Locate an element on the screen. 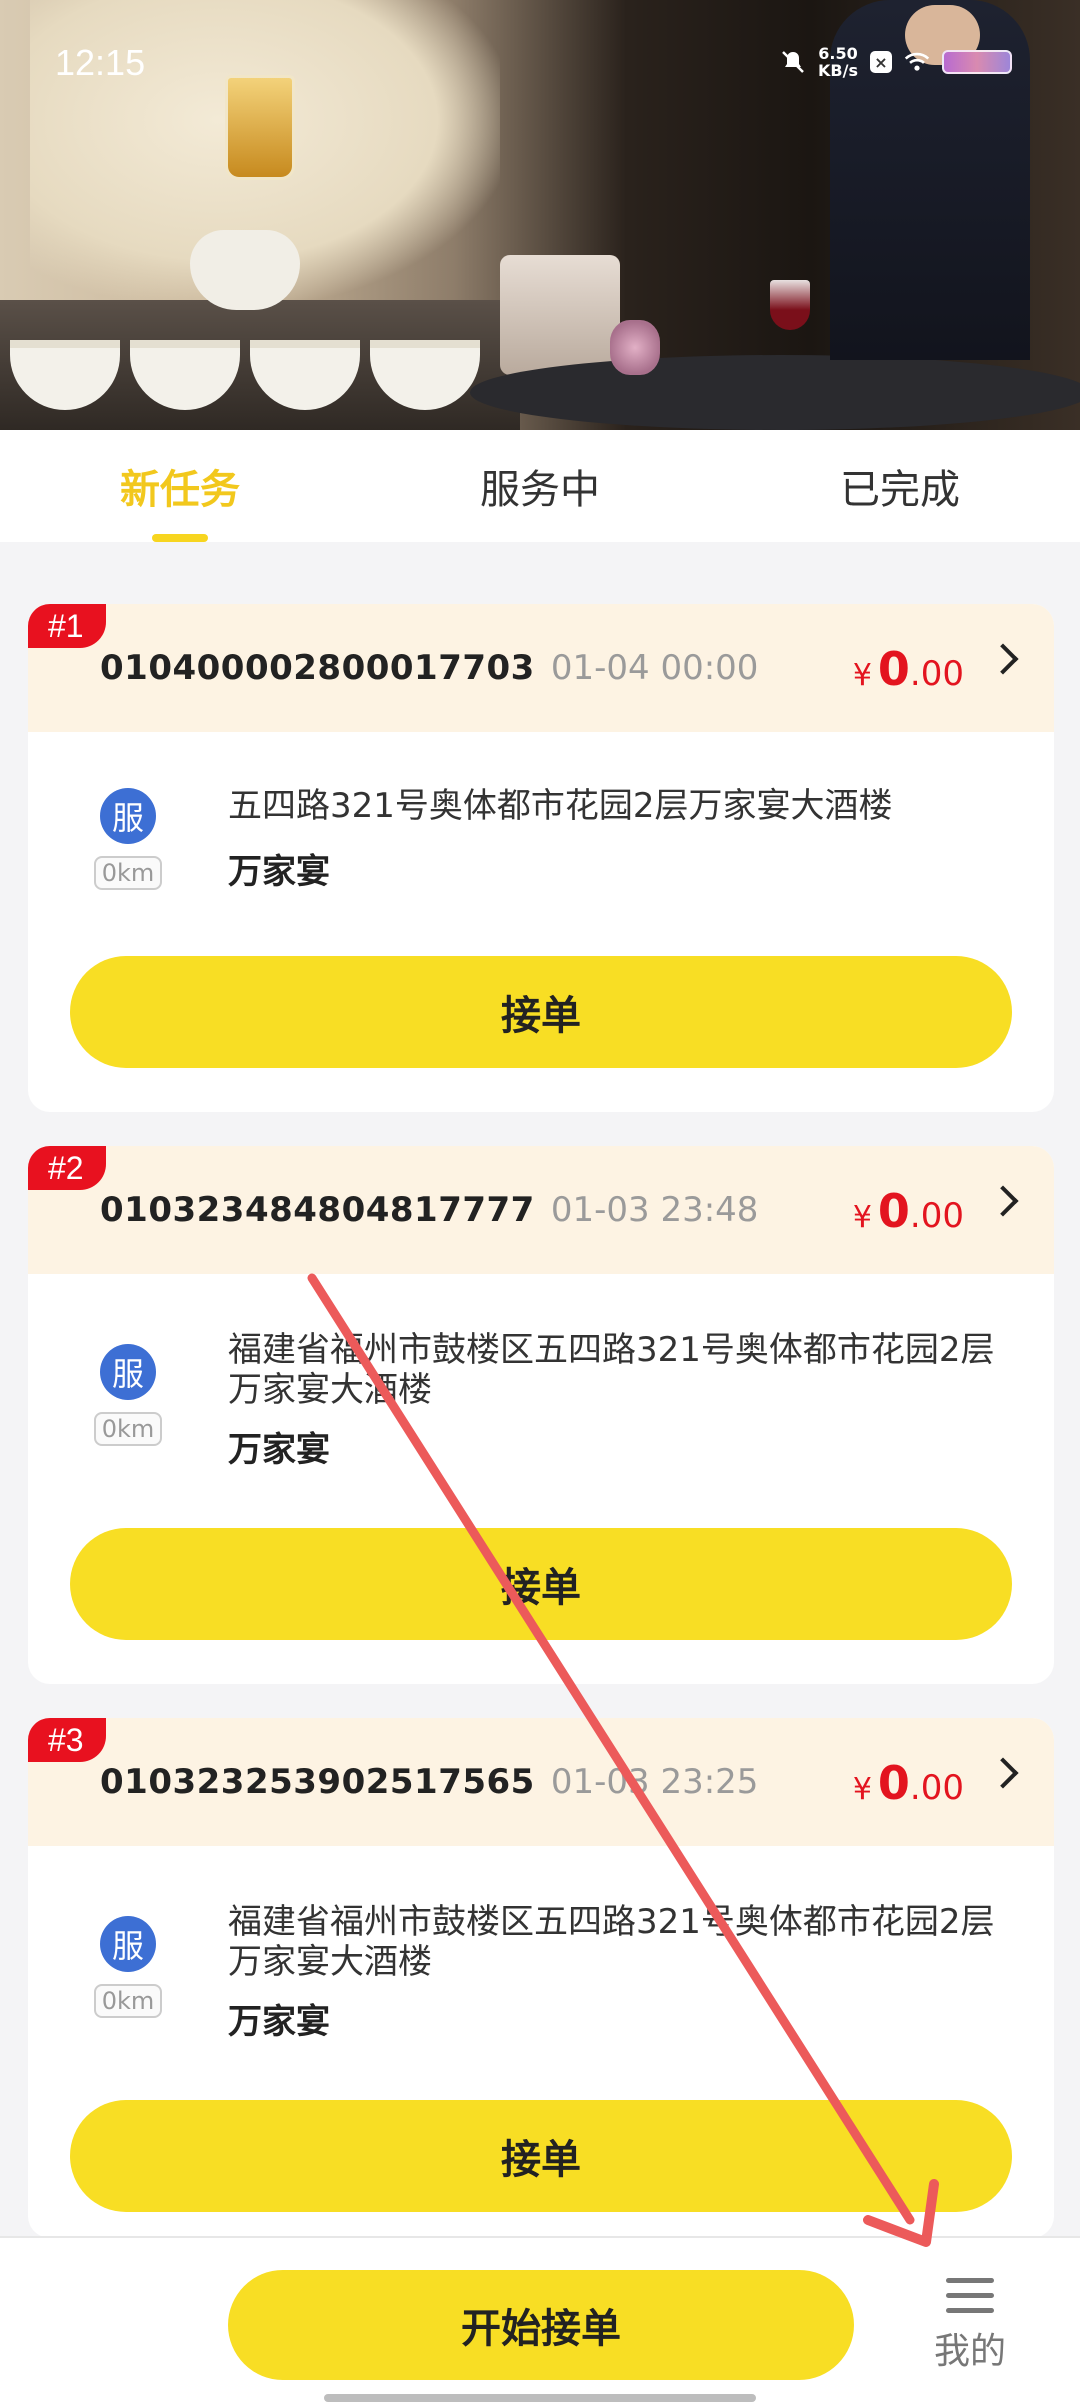 Image resolution: width=1080 pixels, height=2408 pixels. mute-bell-icon is located at coordinates (793, 62).